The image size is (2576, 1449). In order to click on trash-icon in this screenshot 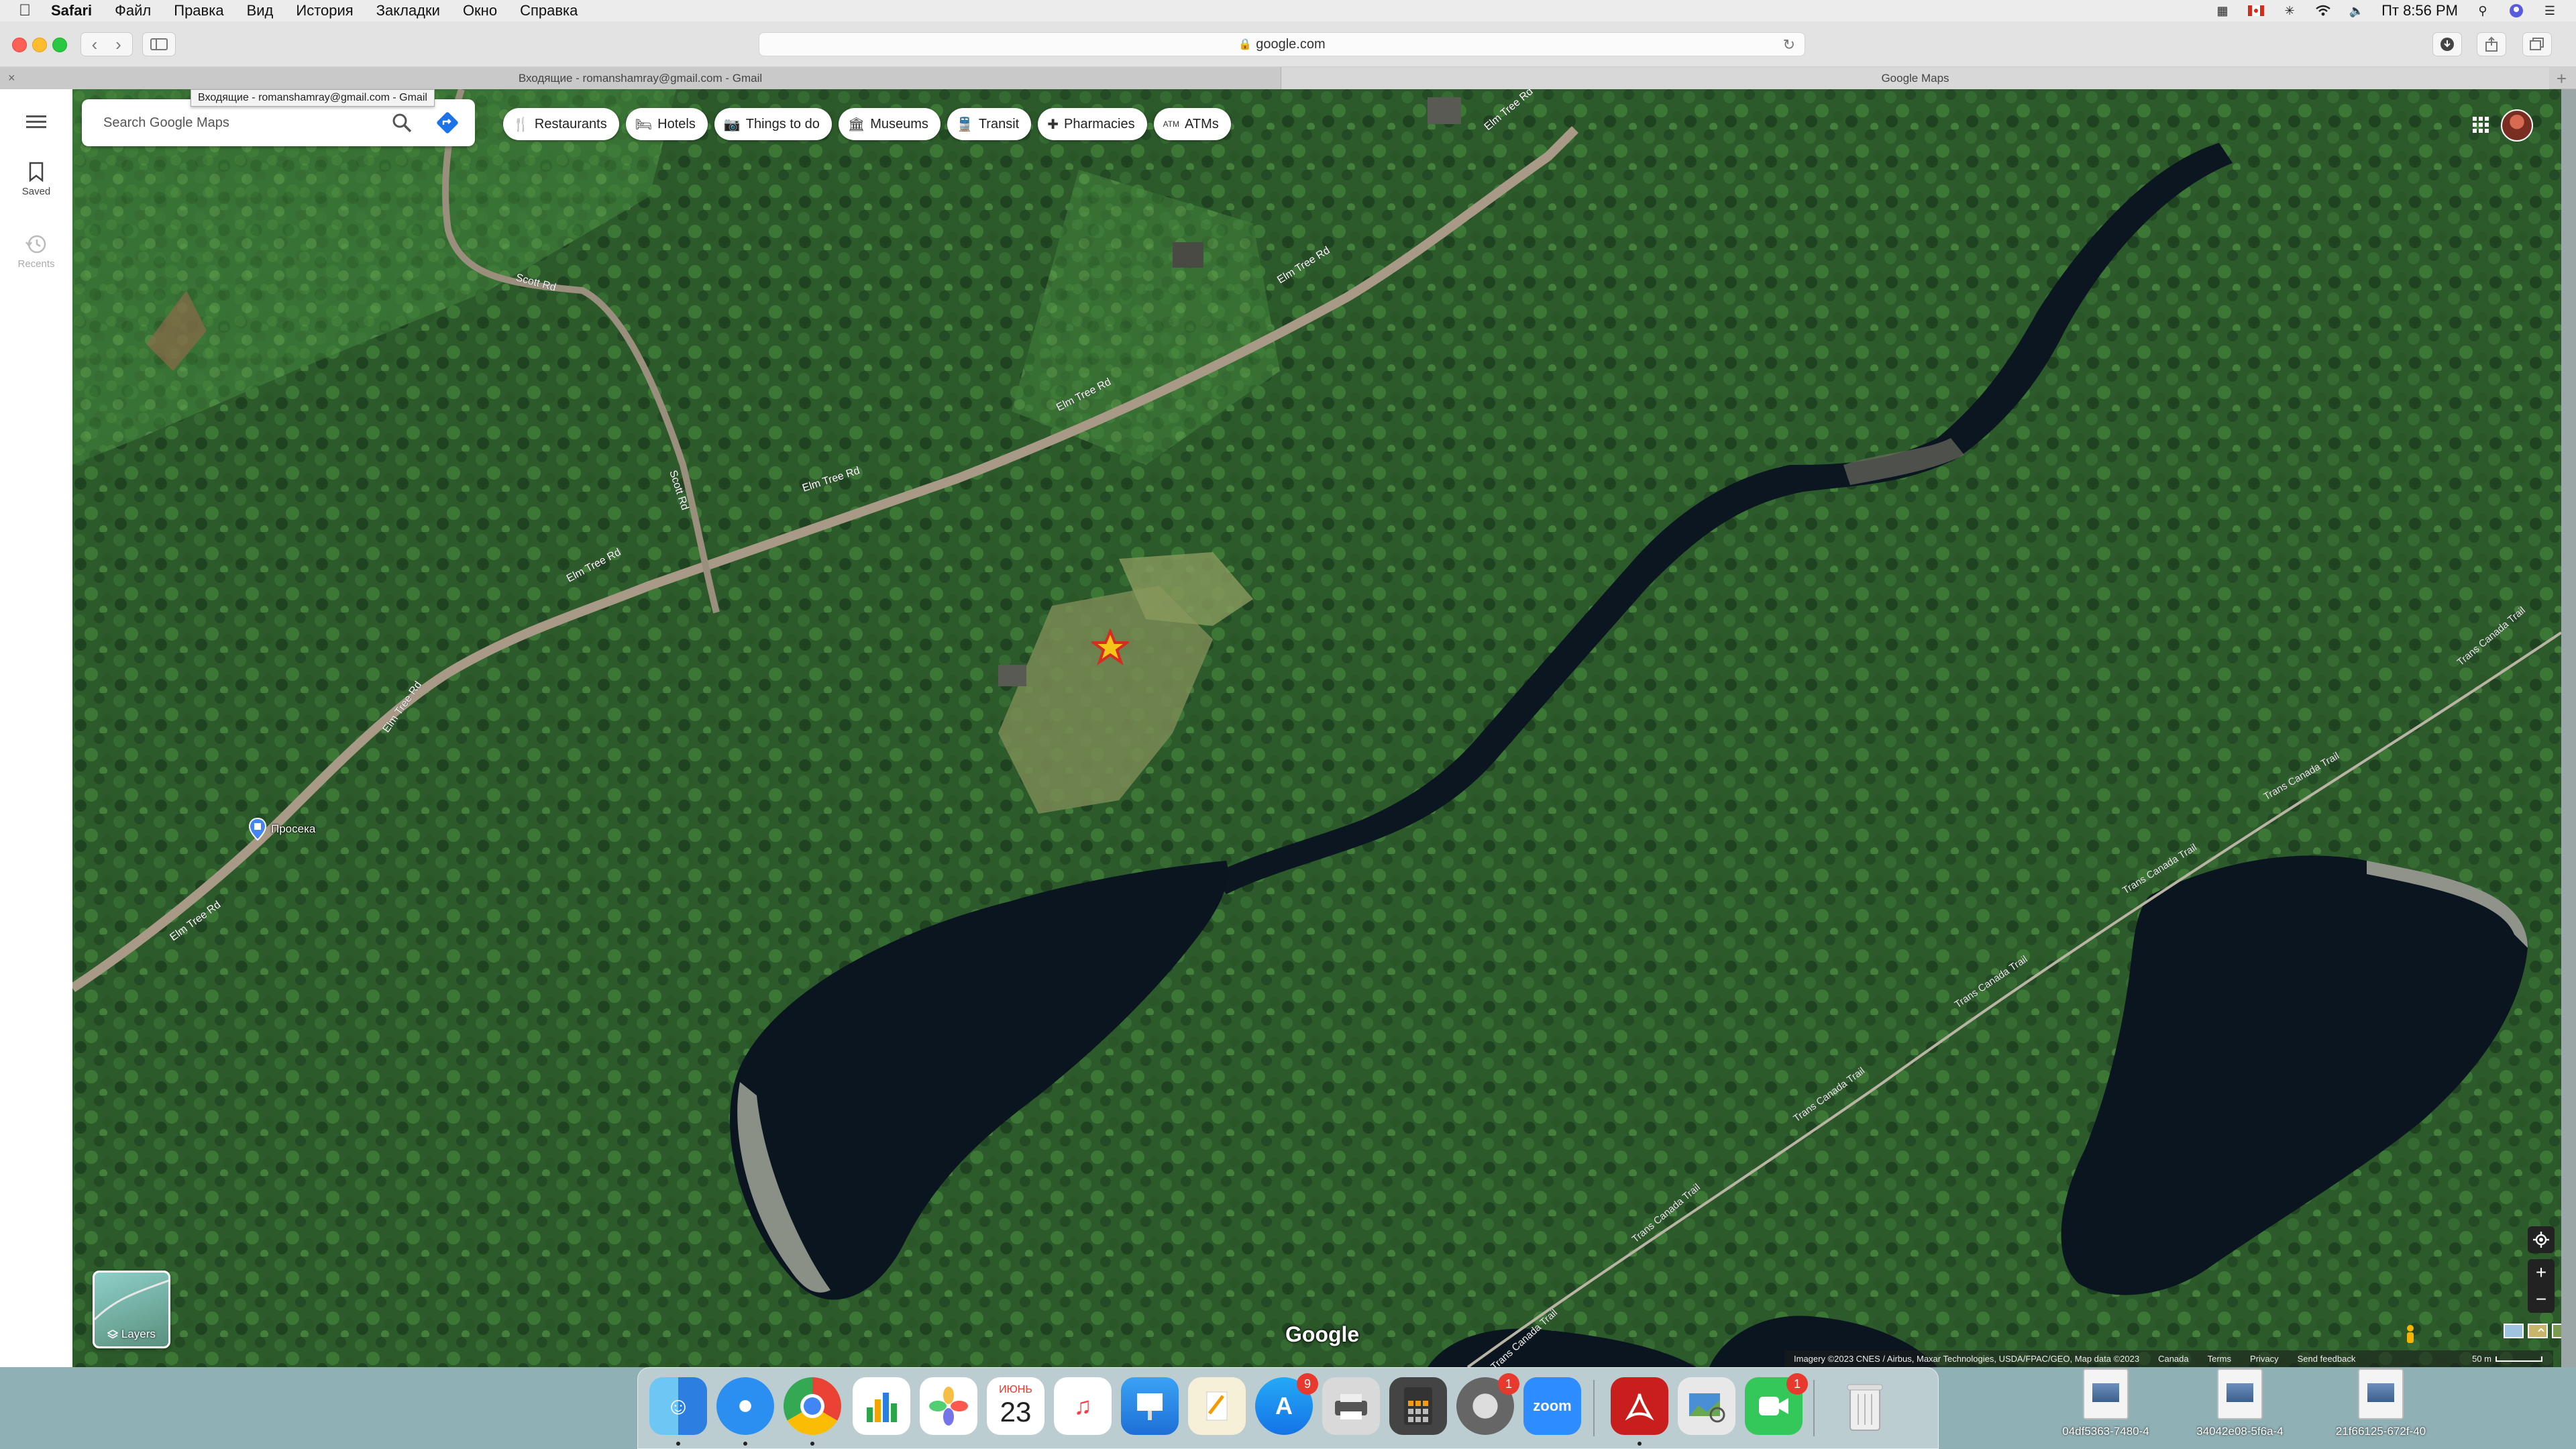, I will do `click(1865, 1406)`.